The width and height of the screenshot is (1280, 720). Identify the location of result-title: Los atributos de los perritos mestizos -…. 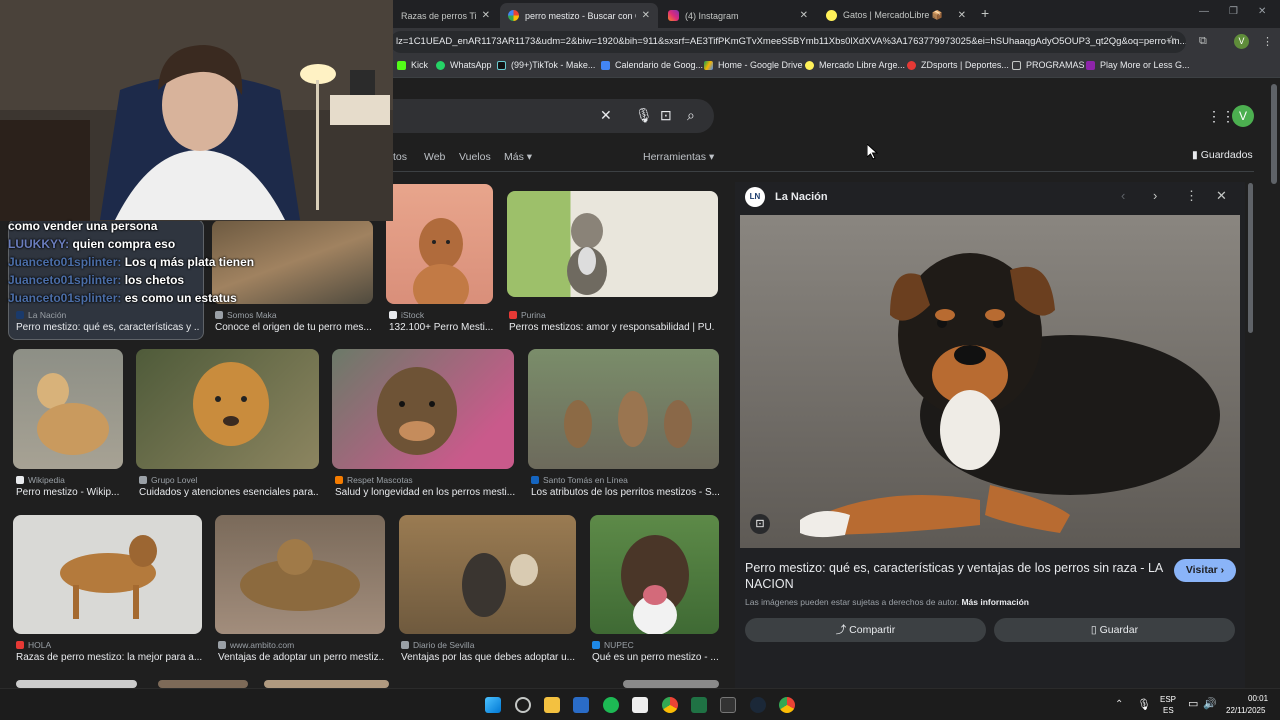
(625, 492).